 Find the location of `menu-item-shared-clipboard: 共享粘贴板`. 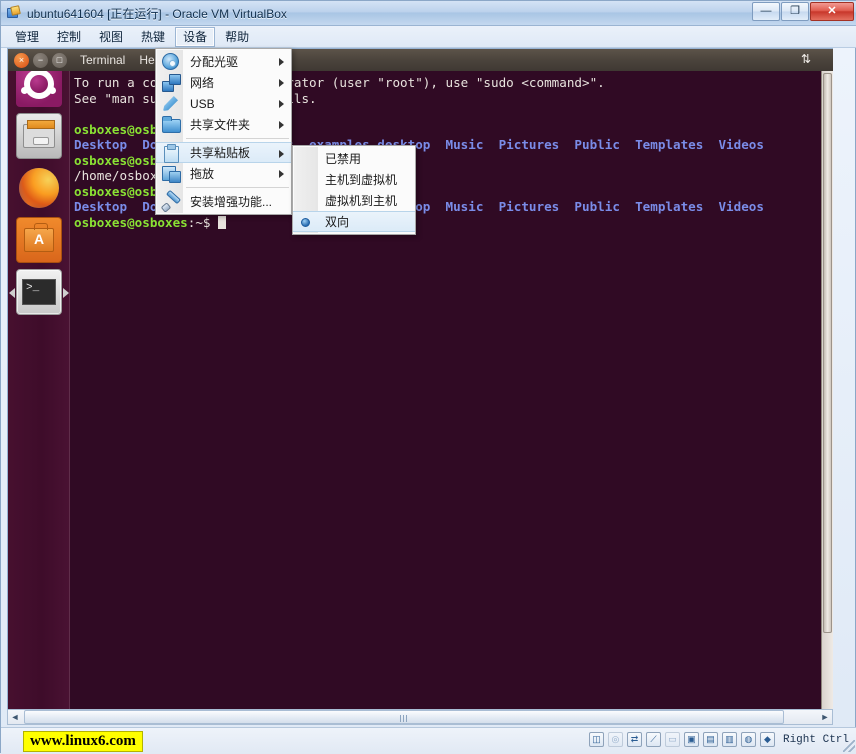

menu-item-shared-clipboard: 共享粘贴板 is located at coordinates (223, 152).